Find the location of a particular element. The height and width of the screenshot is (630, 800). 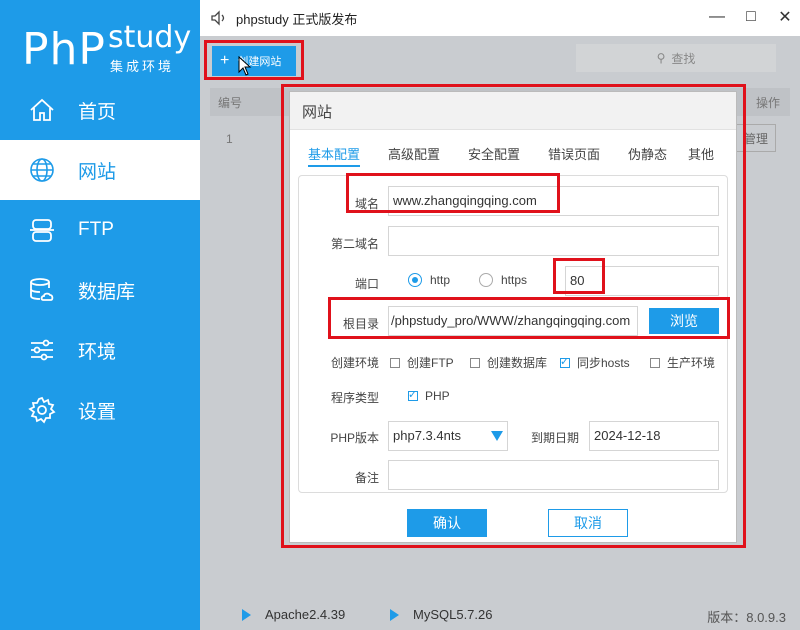

row-number: 1 is located at coordinates (229, 139).